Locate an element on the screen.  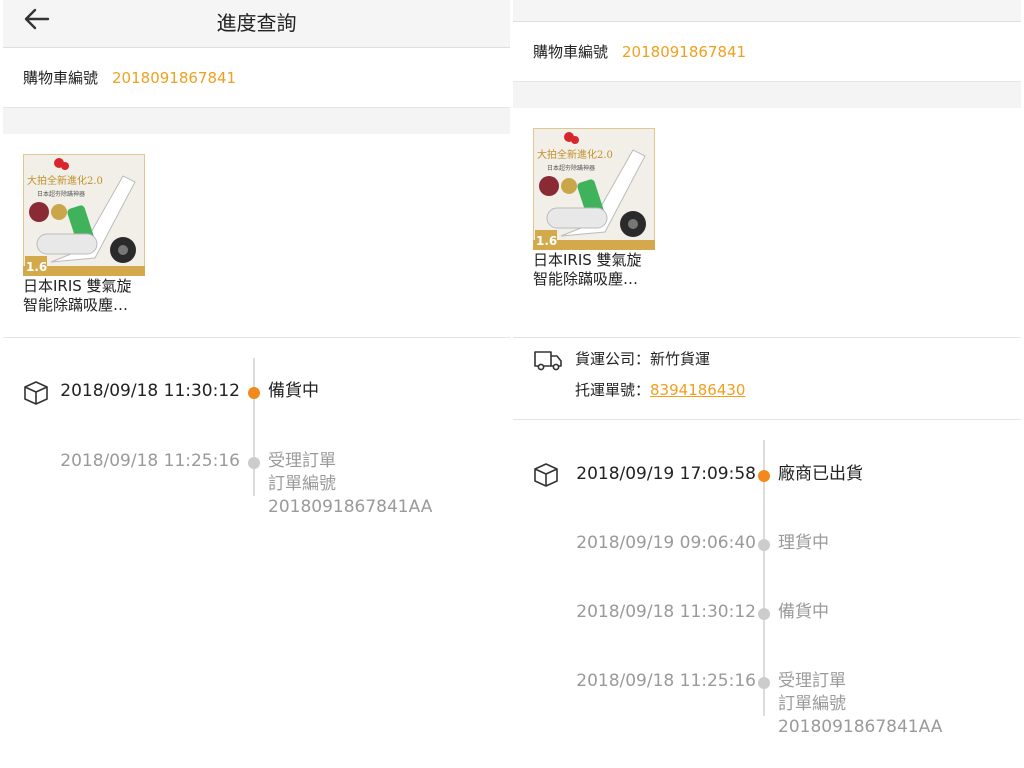
timeline-time: 2018/09/19 17:09:58 is located at coordinates (666, 474).